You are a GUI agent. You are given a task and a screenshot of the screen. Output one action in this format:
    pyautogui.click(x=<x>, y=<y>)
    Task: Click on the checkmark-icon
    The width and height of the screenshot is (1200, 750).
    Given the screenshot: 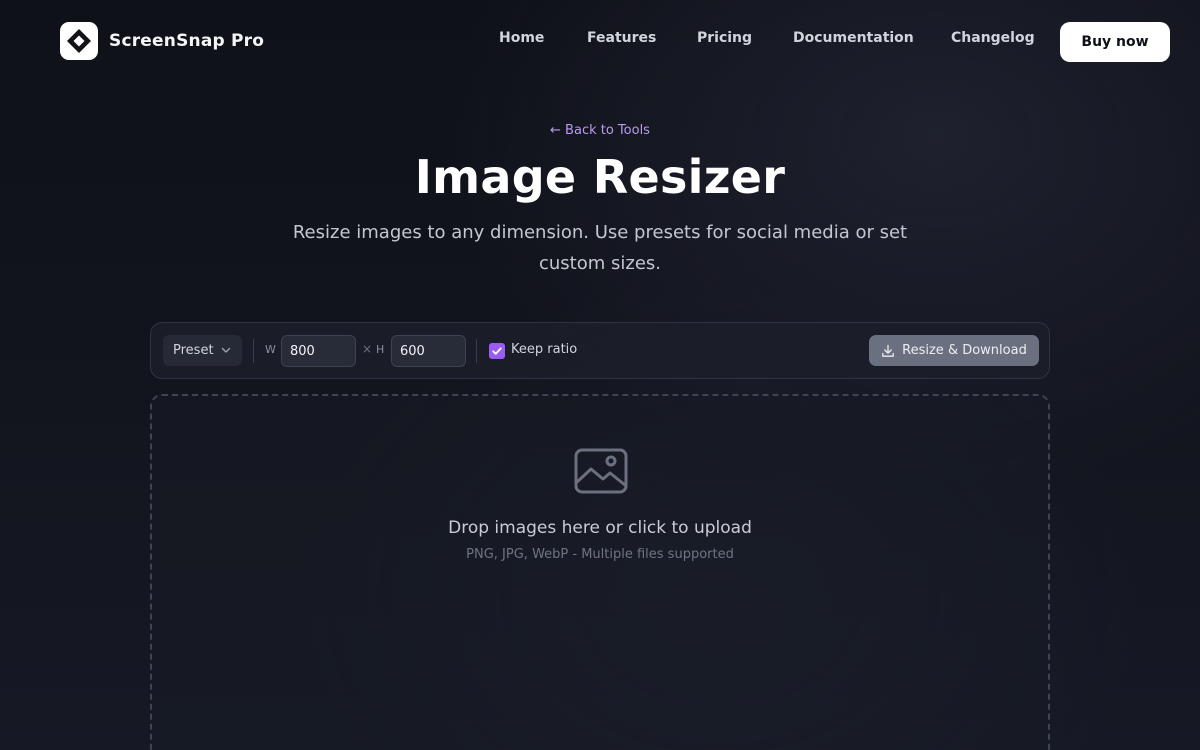 What is the action you would take?
    pyautogui.click(x=497, y=351)
    